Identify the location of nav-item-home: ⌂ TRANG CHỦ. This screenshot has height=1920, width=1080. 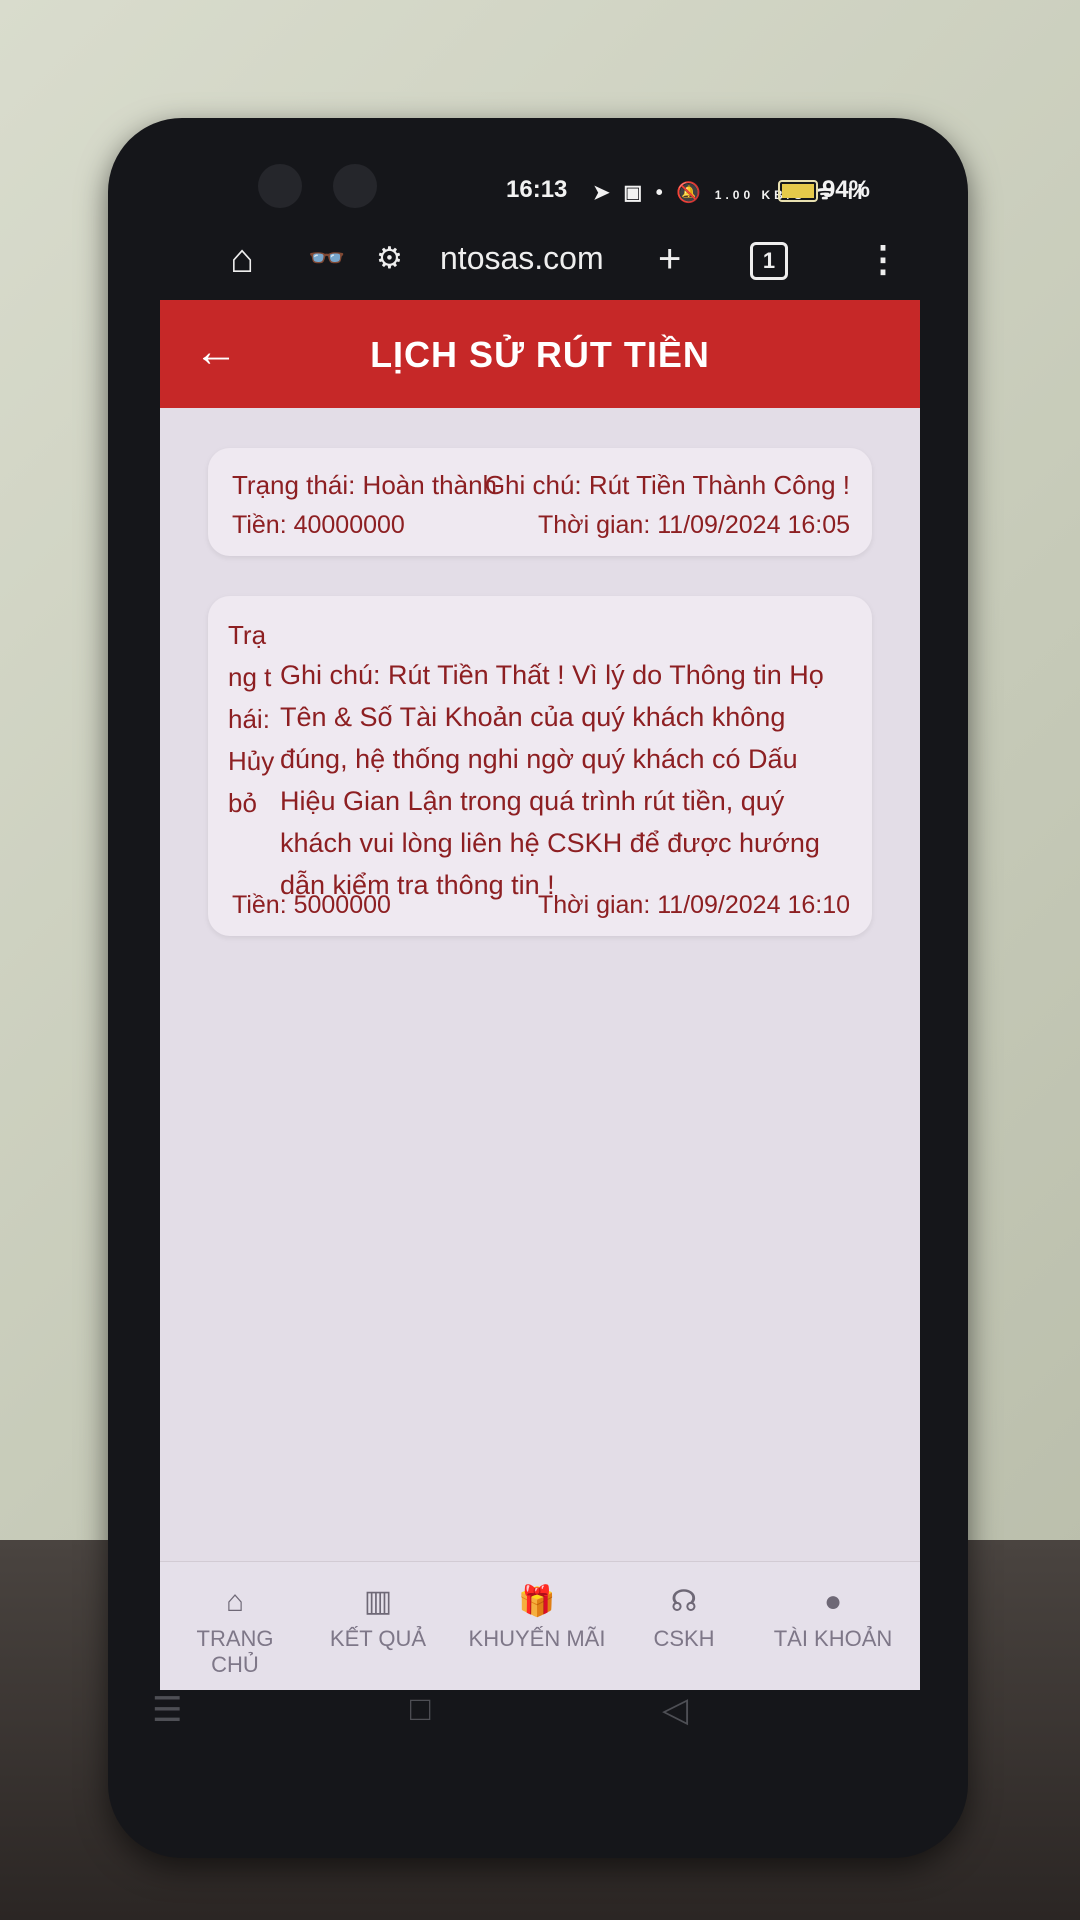
(235, 1631).